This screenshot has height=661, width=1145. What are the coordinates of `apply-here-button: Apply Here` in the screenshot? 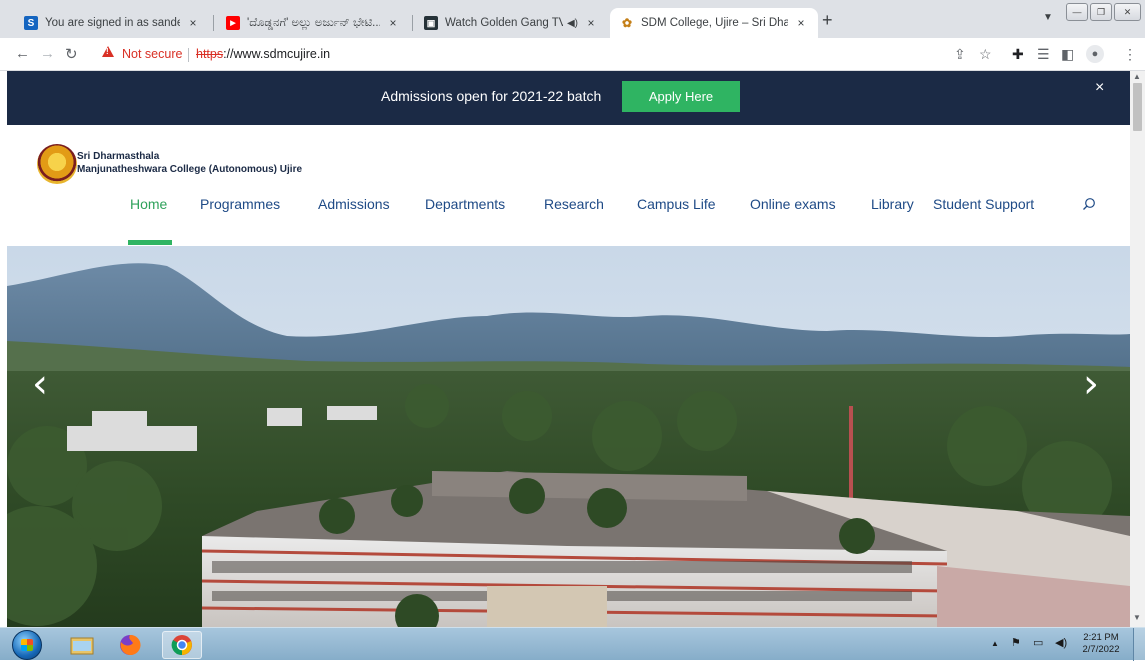 It's located at (681, 96).